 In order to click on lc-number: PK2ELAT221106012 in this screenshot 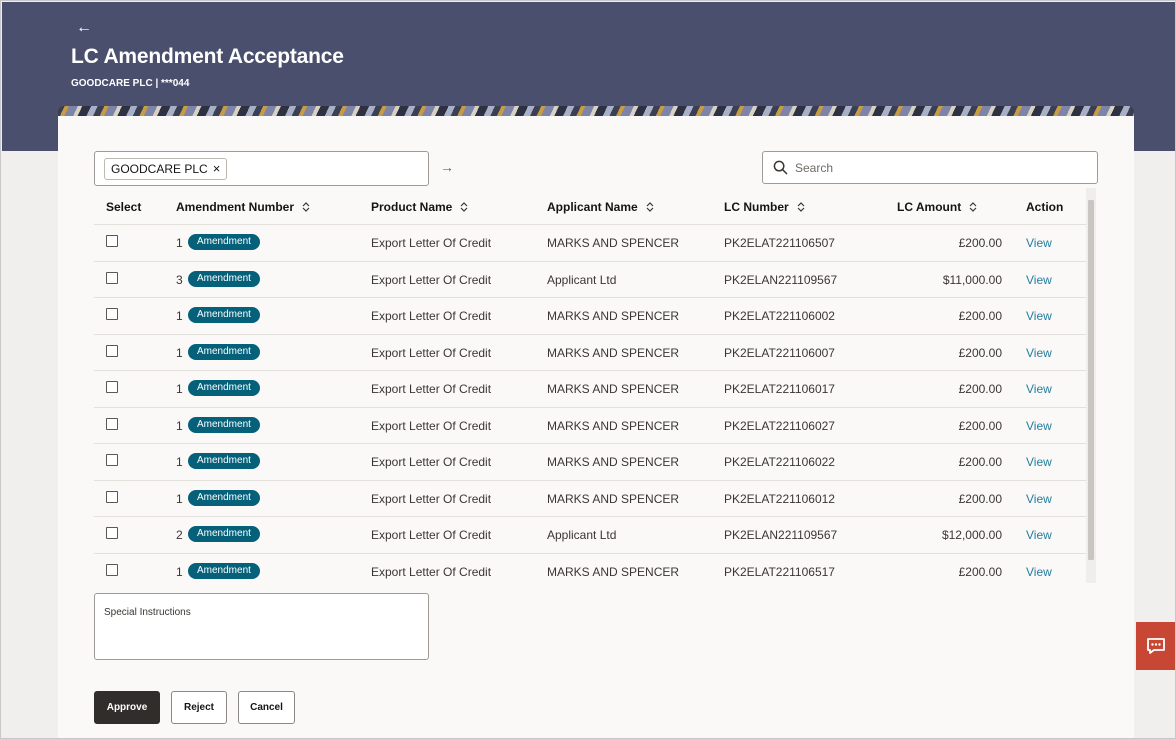, I will do `click(779, 498)`.